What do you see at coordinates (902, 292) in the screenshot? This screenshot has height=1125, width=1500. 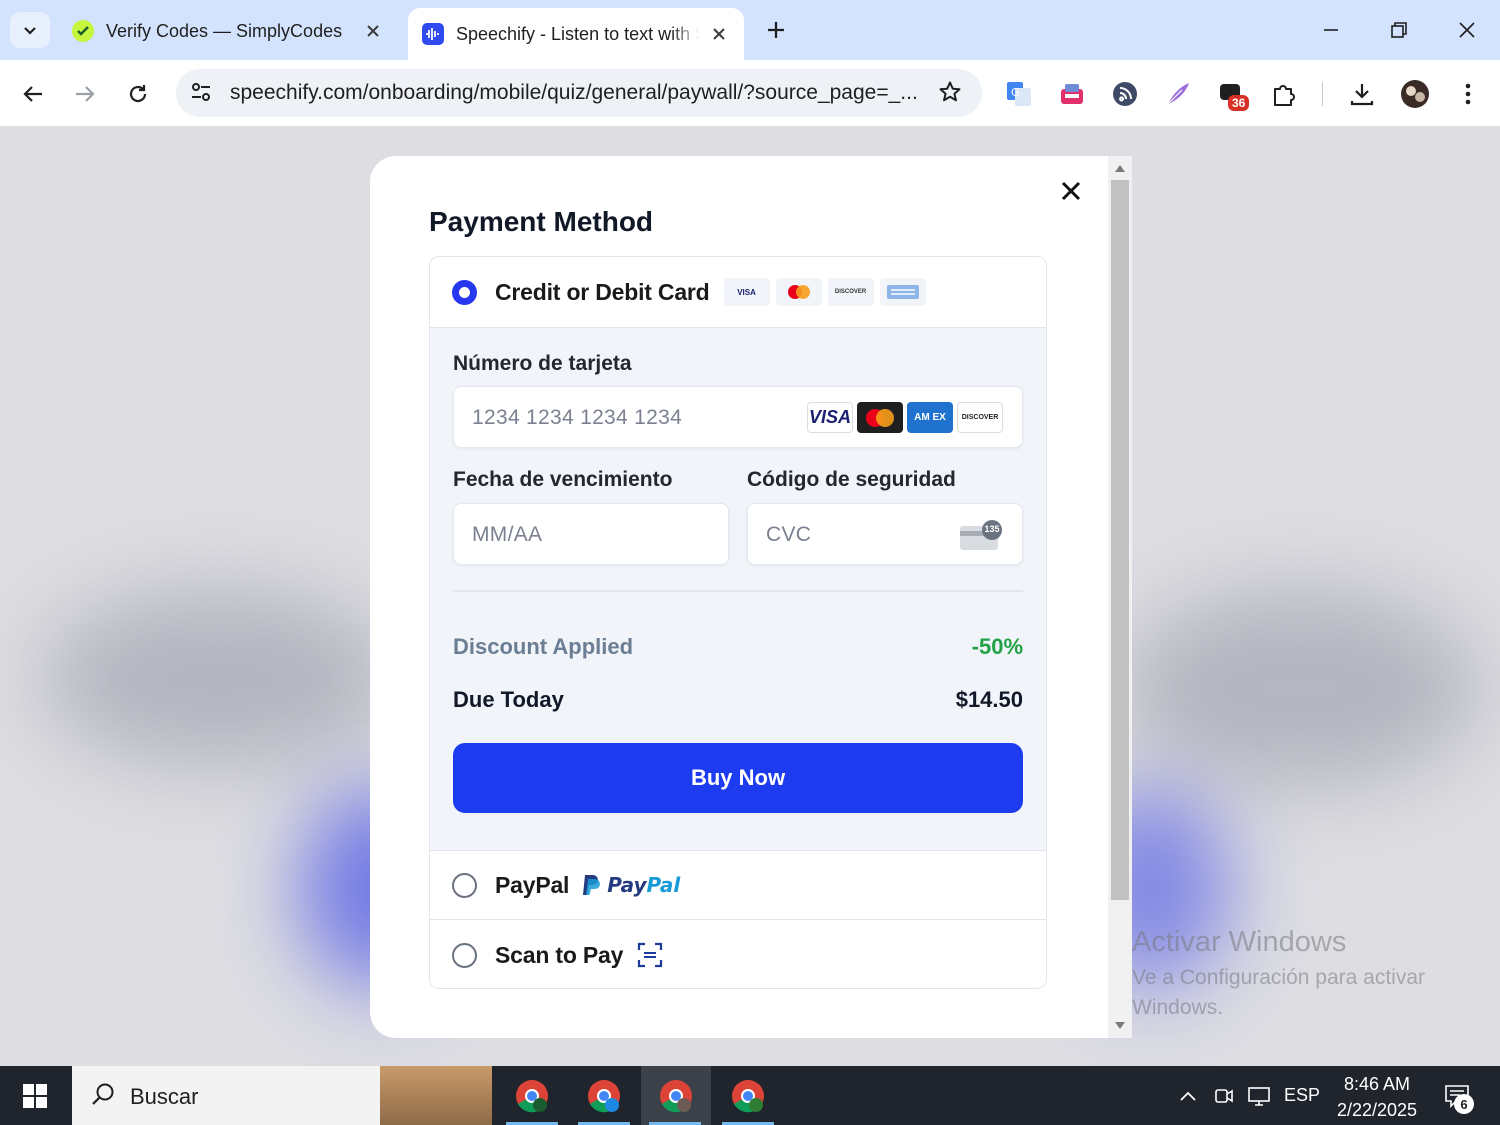 I see `amex-mini-logo` at bounding box center [902, 292].